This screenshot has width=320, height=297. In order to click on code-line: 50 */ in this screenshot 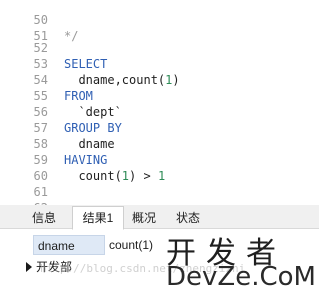, I will do `click(39, 21)`.